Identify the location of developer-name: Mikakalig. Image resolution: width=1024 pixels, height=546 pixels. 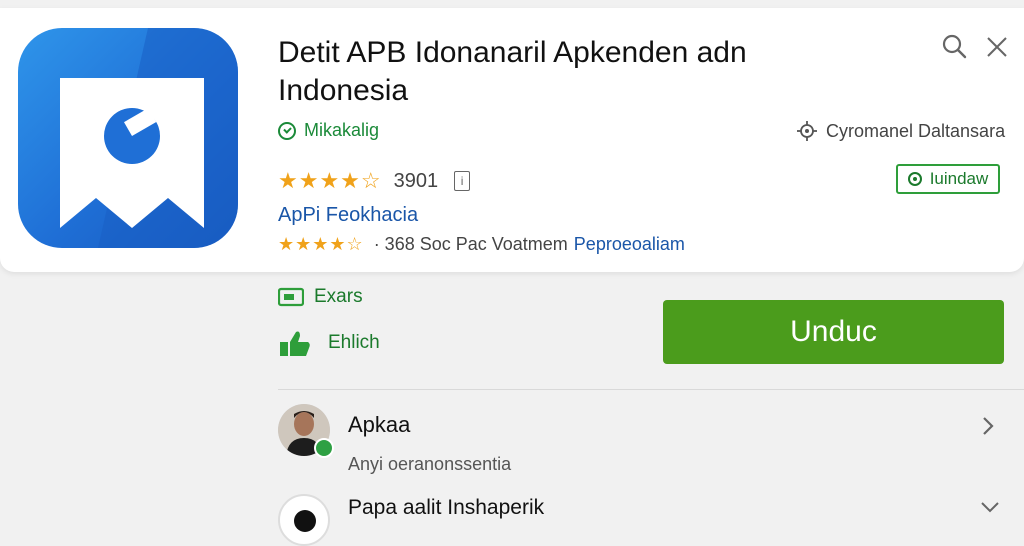
(342, 130).